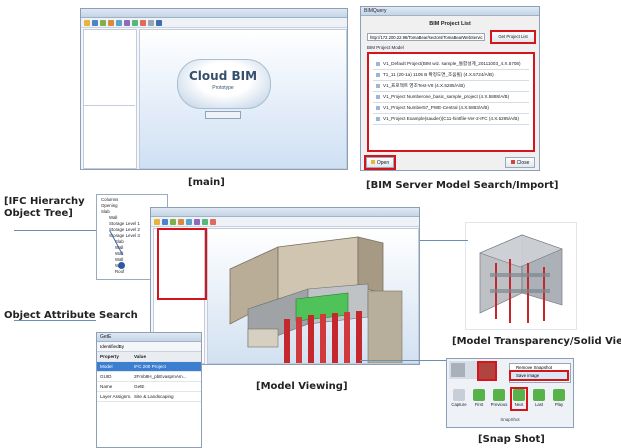 Image resolution: width=621 pixels, height=448 pixels. What do you see at coordinates (539, 375) in the screenshot?
I see `highlight-save-image` at bounding box center [539, 375].